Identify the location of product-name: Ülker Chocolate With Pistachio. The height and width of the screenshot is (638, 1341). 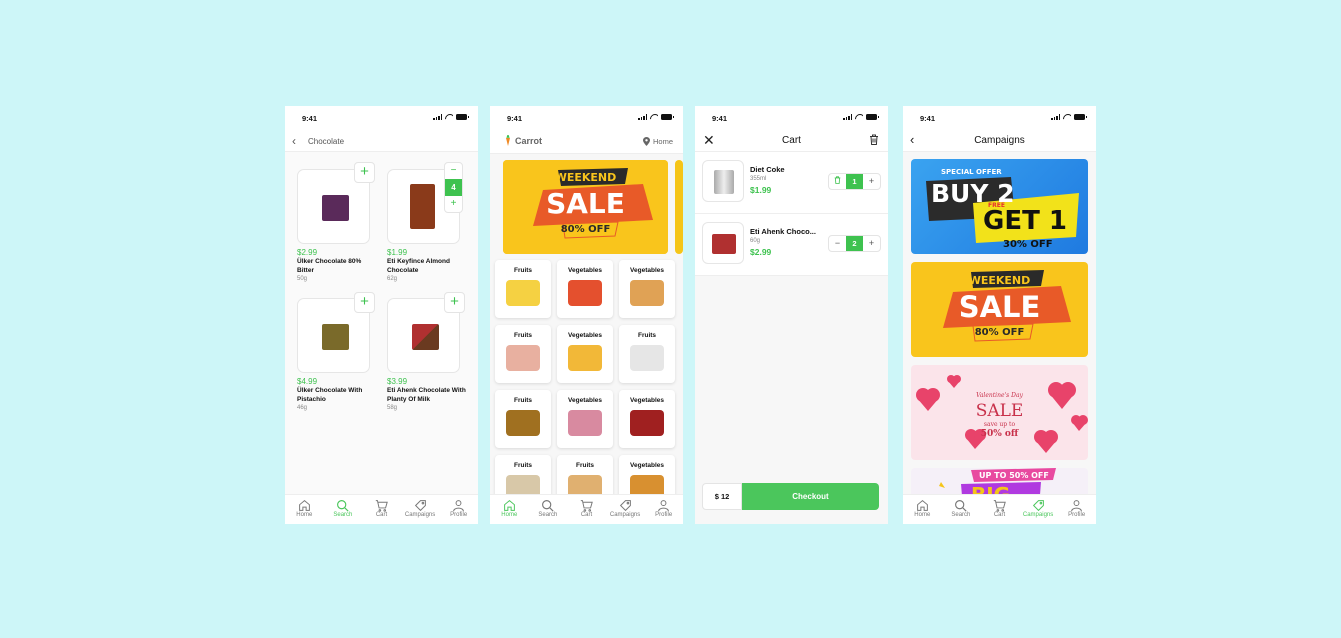
(330, 395).